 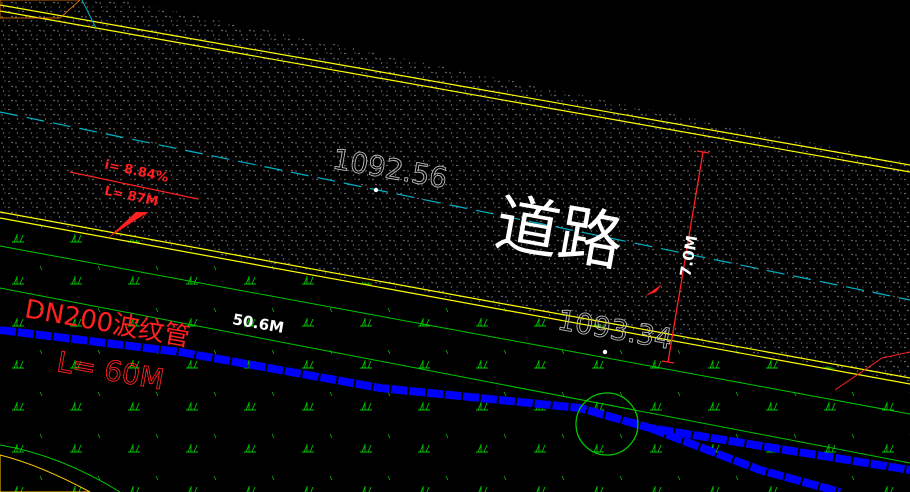 I want to click on elevation-point-top, so click(x=376, y=190).